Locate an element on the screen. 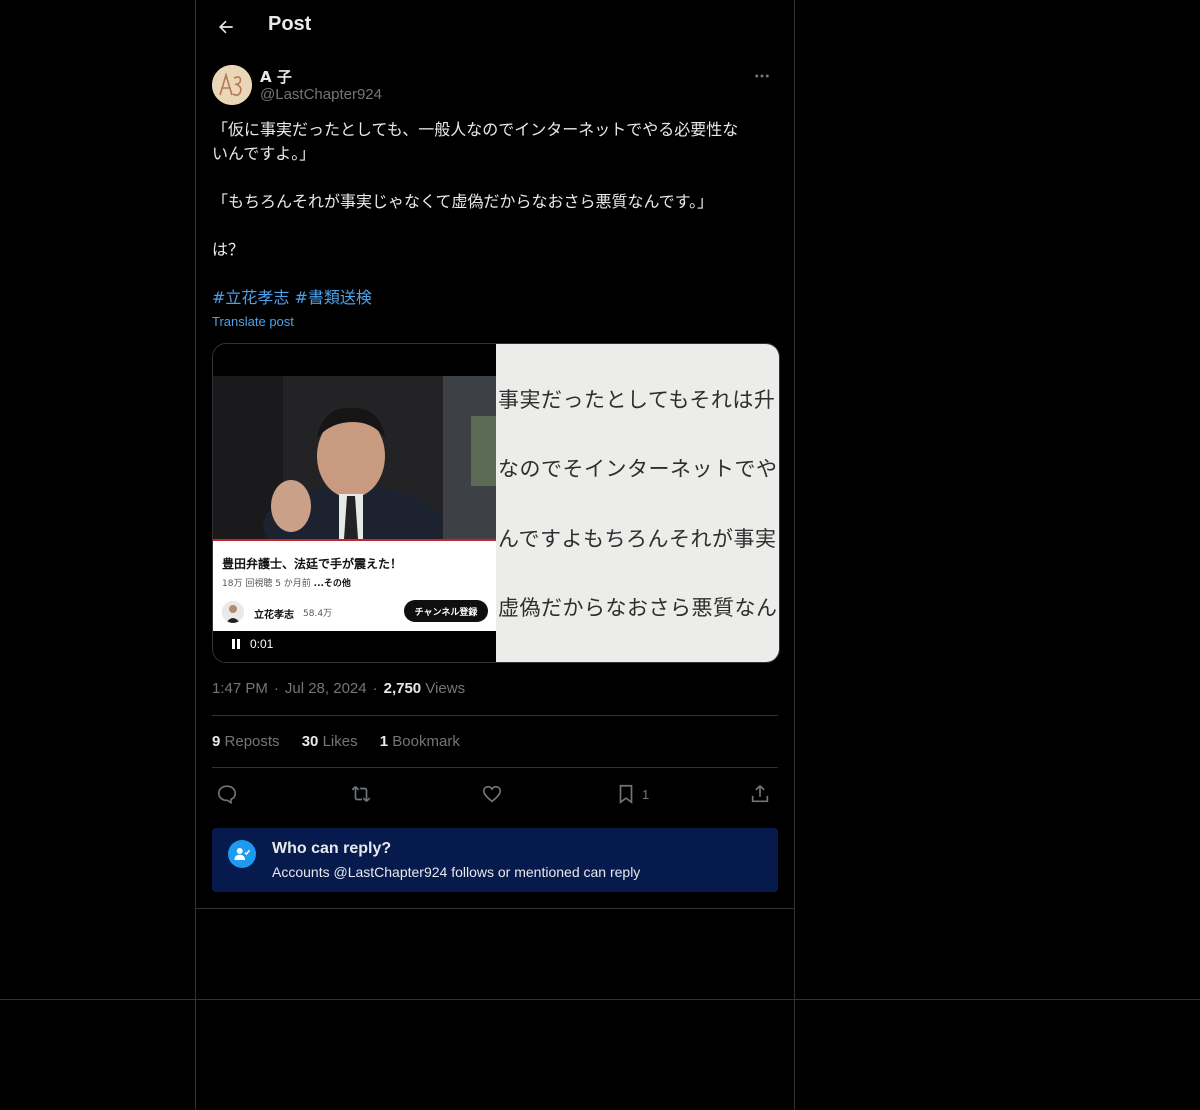 The width and height of the screenshot is (1200, 1110). reply-button is located at coordinates (227, 794).